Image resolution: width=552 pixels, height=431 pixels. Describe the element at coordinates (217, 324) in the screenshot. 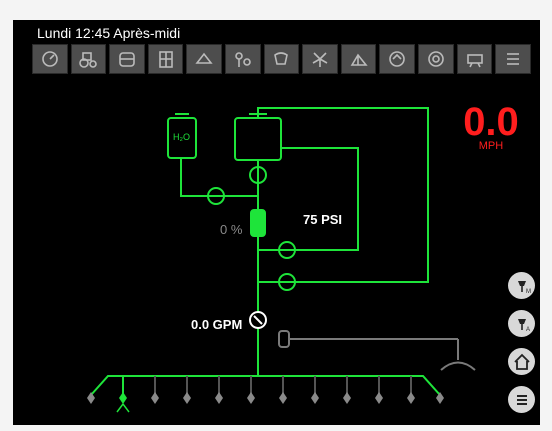

I see `flow-readout: 0.0 GPM` at that location.